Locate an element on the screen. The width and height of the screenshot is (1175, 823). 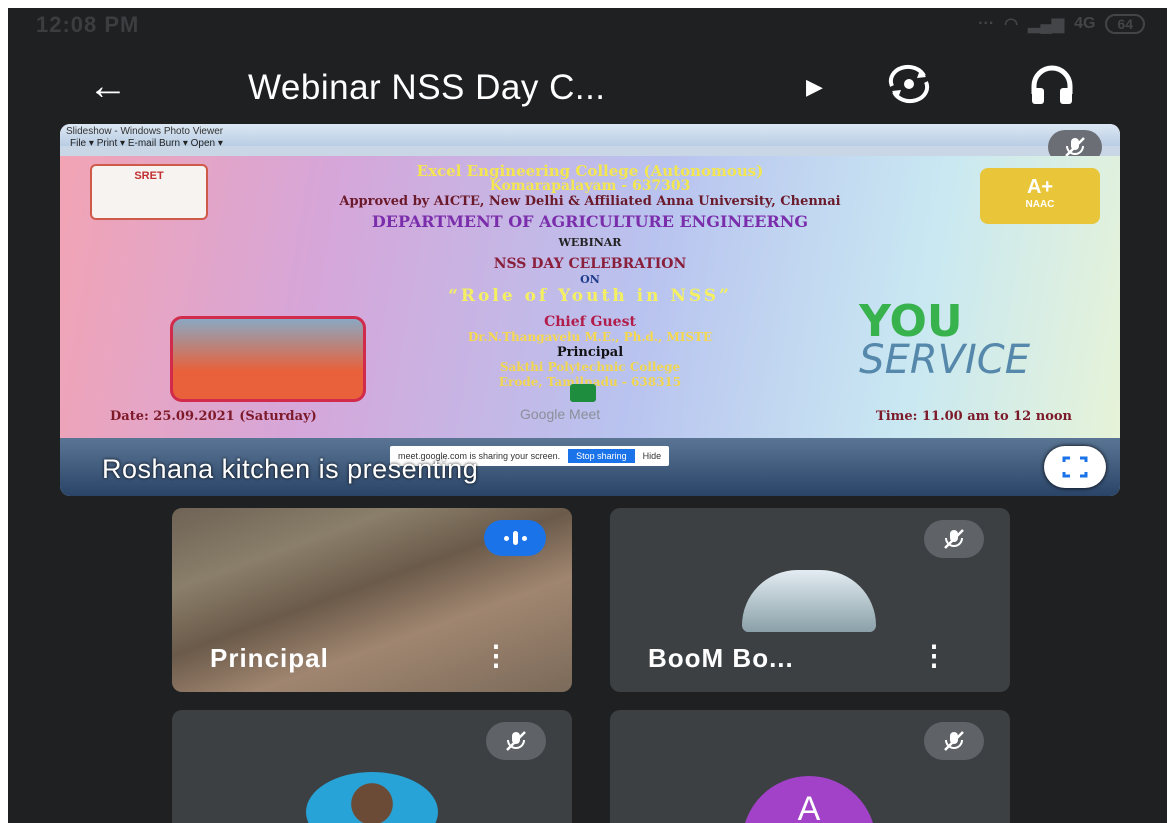
slide-event: NSS DAY CELEBRATION is located at coordinates (590, 264).